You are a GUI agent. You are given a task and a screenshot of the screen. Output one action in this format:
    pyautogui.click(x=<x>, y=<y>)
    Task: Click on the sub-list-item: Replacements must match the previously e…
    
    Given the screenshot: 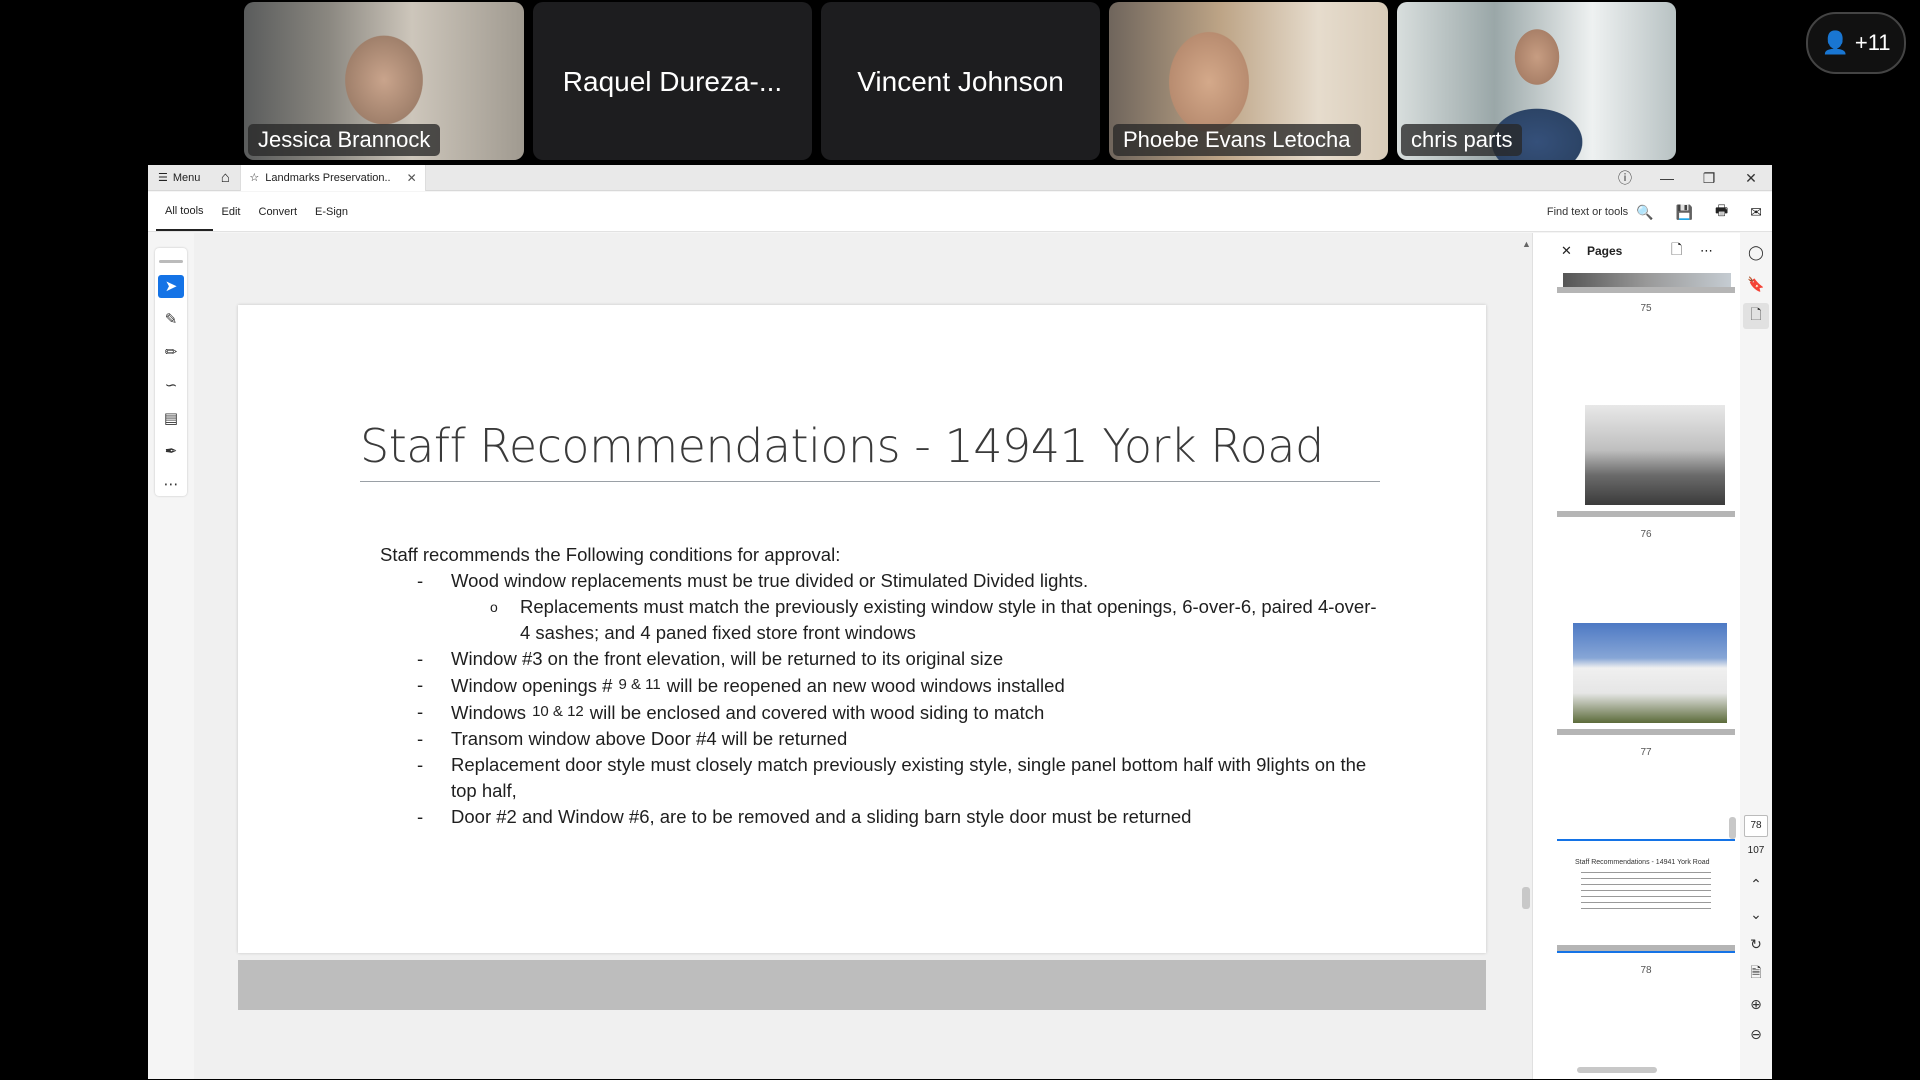 What is the action you would take?
    pyautogui.click(x=880, y=620)
    